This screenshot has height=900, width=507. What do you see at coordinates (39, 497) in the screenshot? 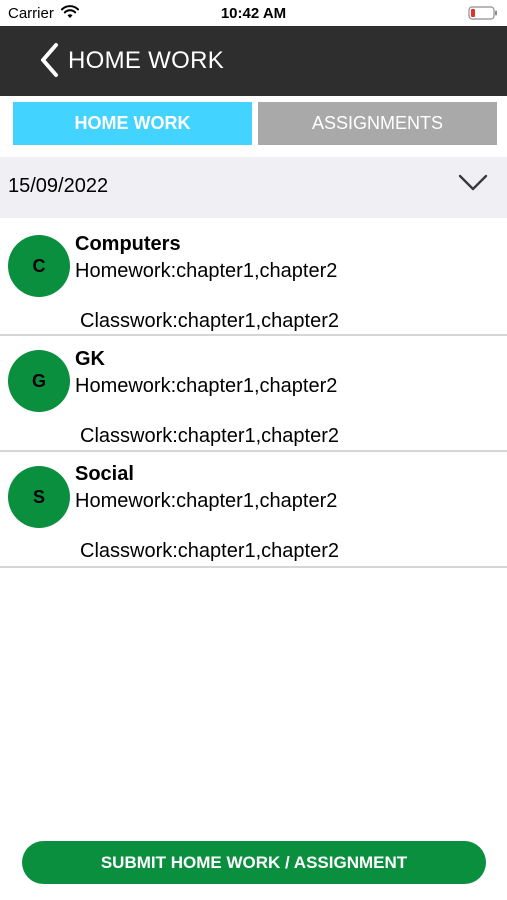
I see `avatar: S` at bounding box center [39, 497].